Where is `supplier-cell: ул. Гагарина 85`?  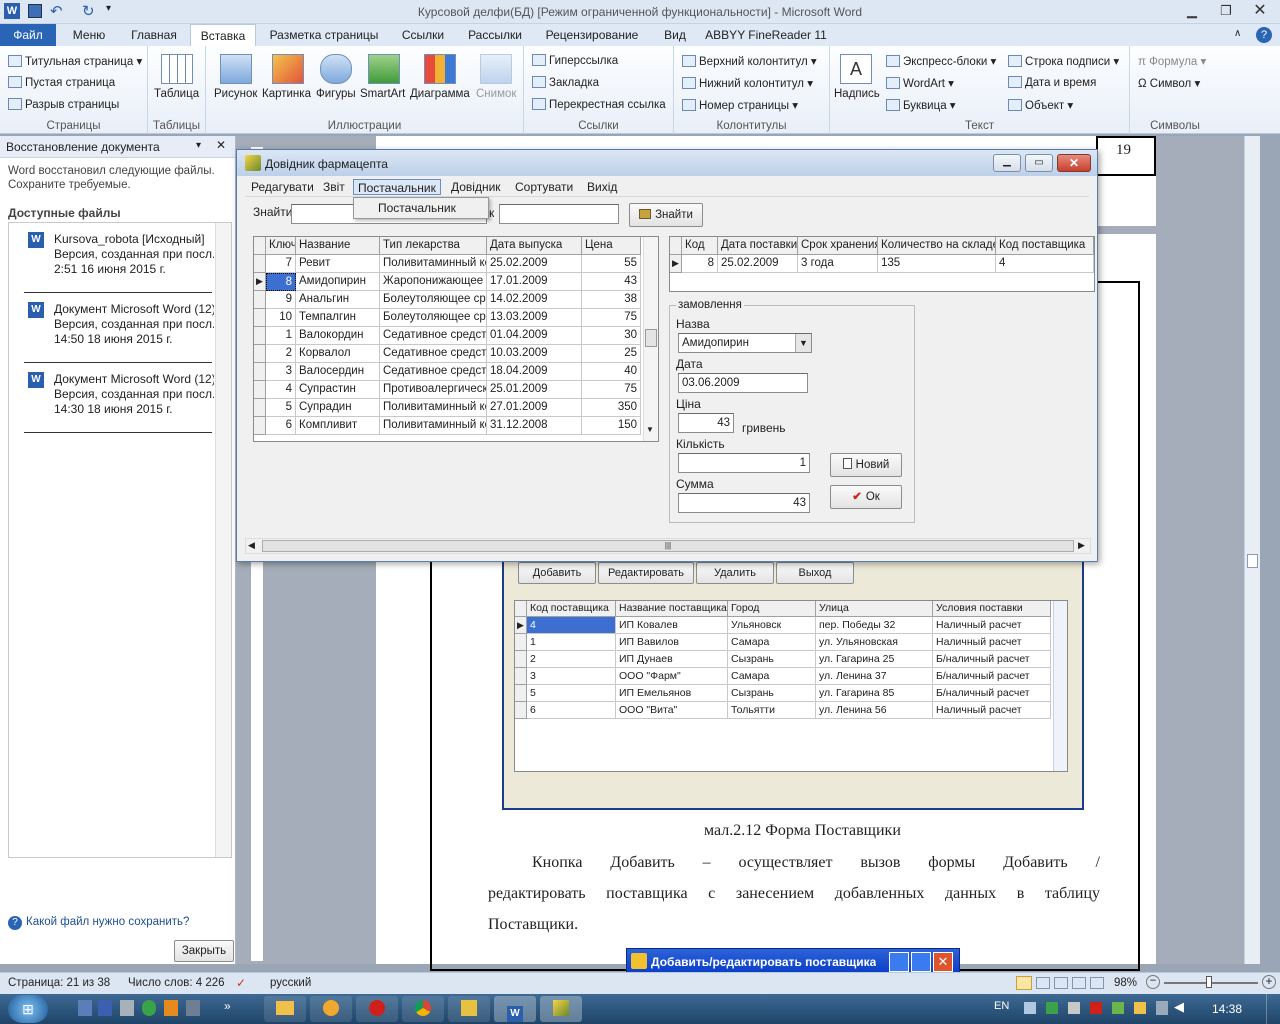 supplier-cell: ул. Гагарина 85 is located at coordinates (874, 693).